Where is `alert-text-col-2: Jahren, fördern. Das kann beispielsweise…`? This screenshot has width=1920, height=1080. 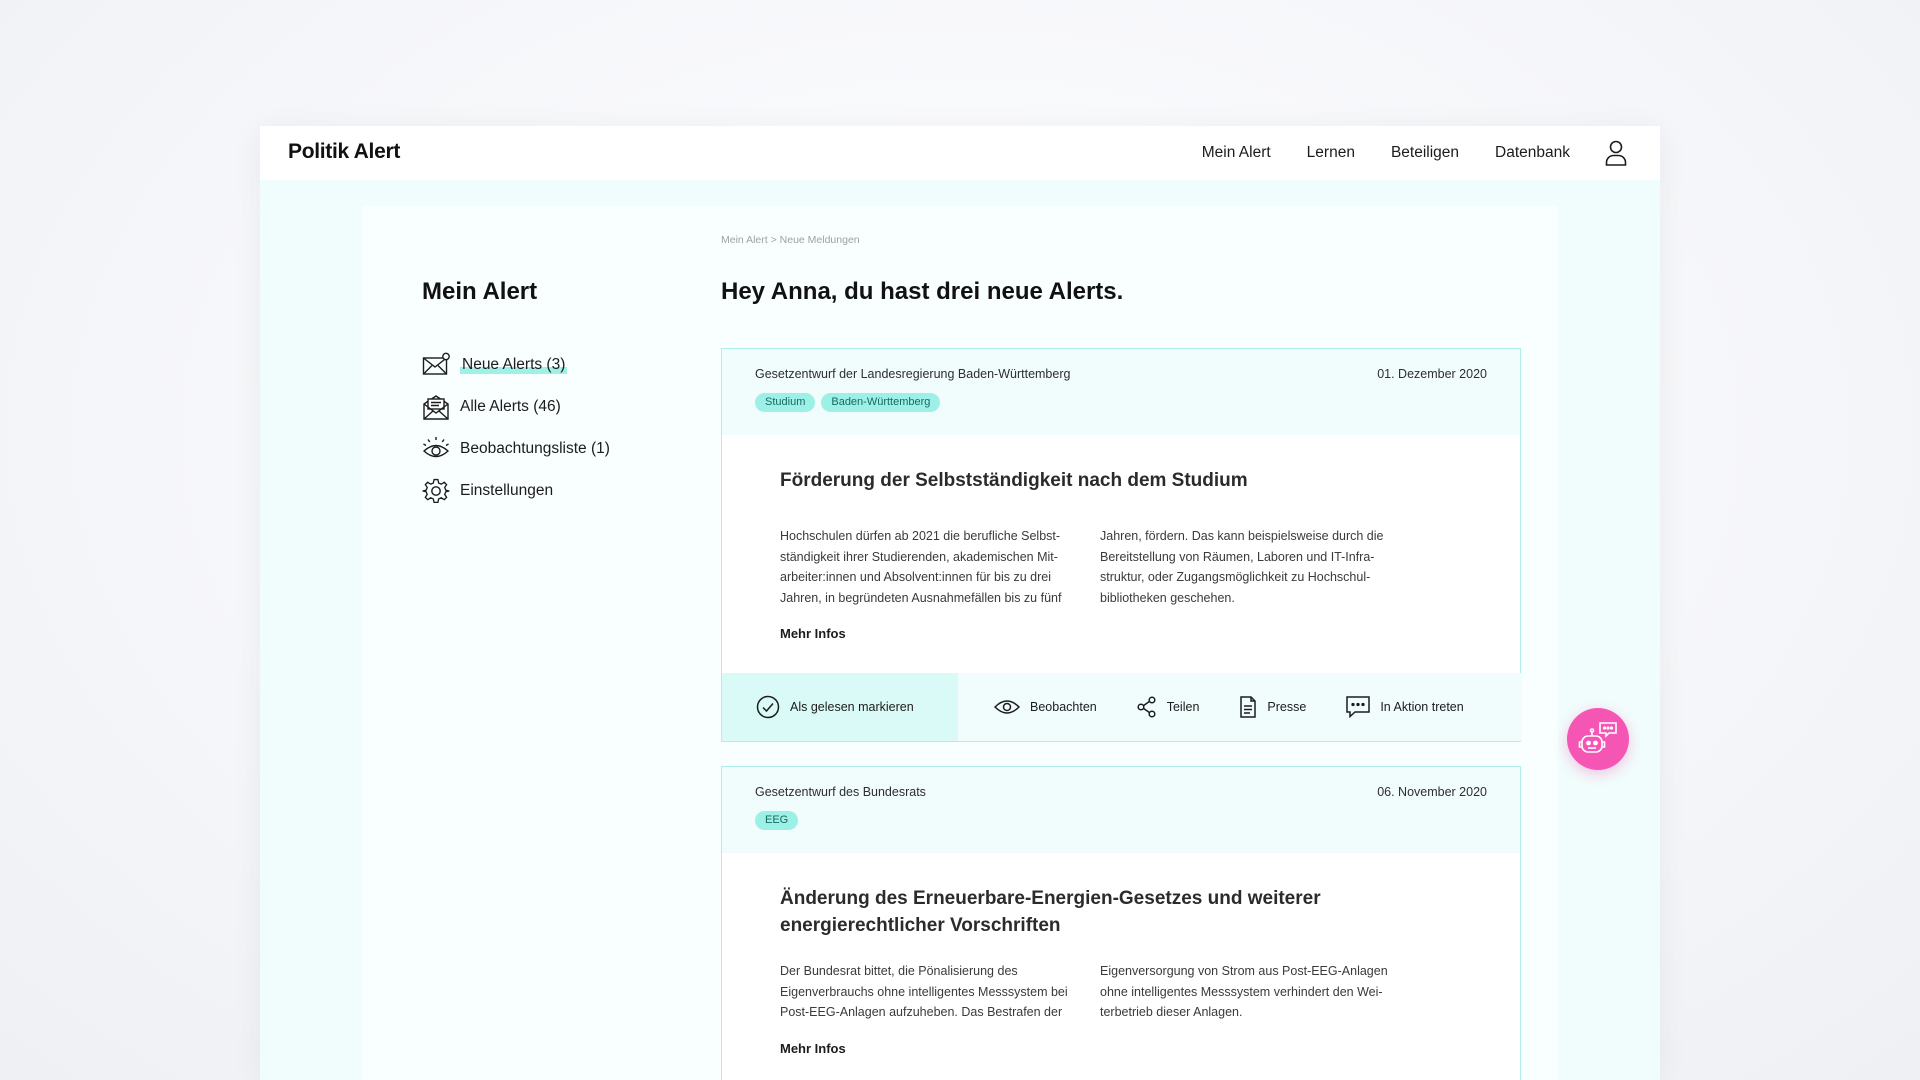
alert-text-col-2: Jahren, fördern. Das kann beispielsweise… is located at coordinates (1242, 567).